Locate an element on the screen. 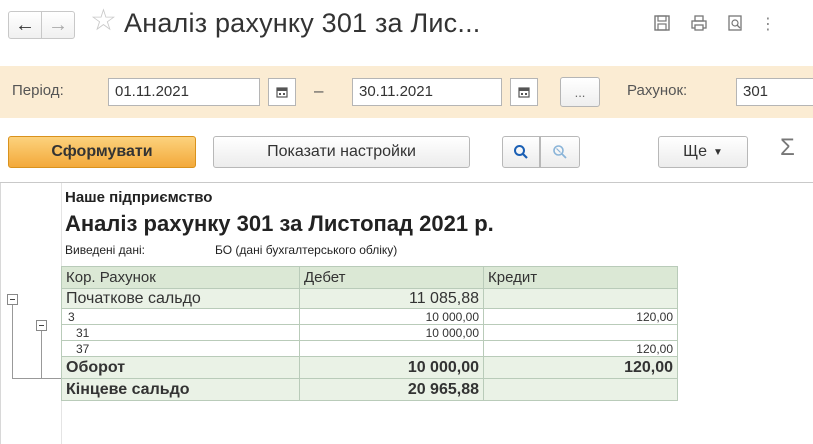 The width and height of the screenshot is (813, 444). back-button: ← is located at coordinates (25, 25).